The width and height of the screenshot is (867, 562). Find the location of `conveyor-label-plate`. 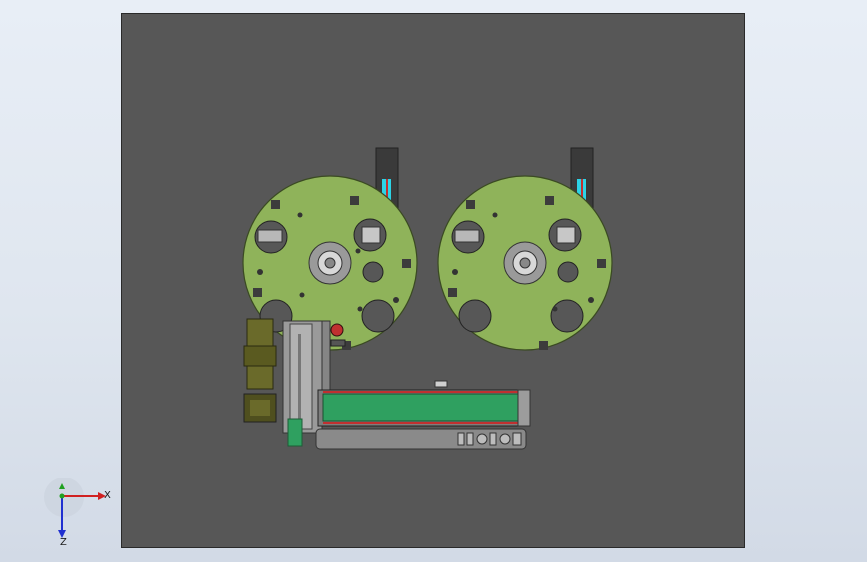

conveyor-label-plate is located at coordinates (441, 384).